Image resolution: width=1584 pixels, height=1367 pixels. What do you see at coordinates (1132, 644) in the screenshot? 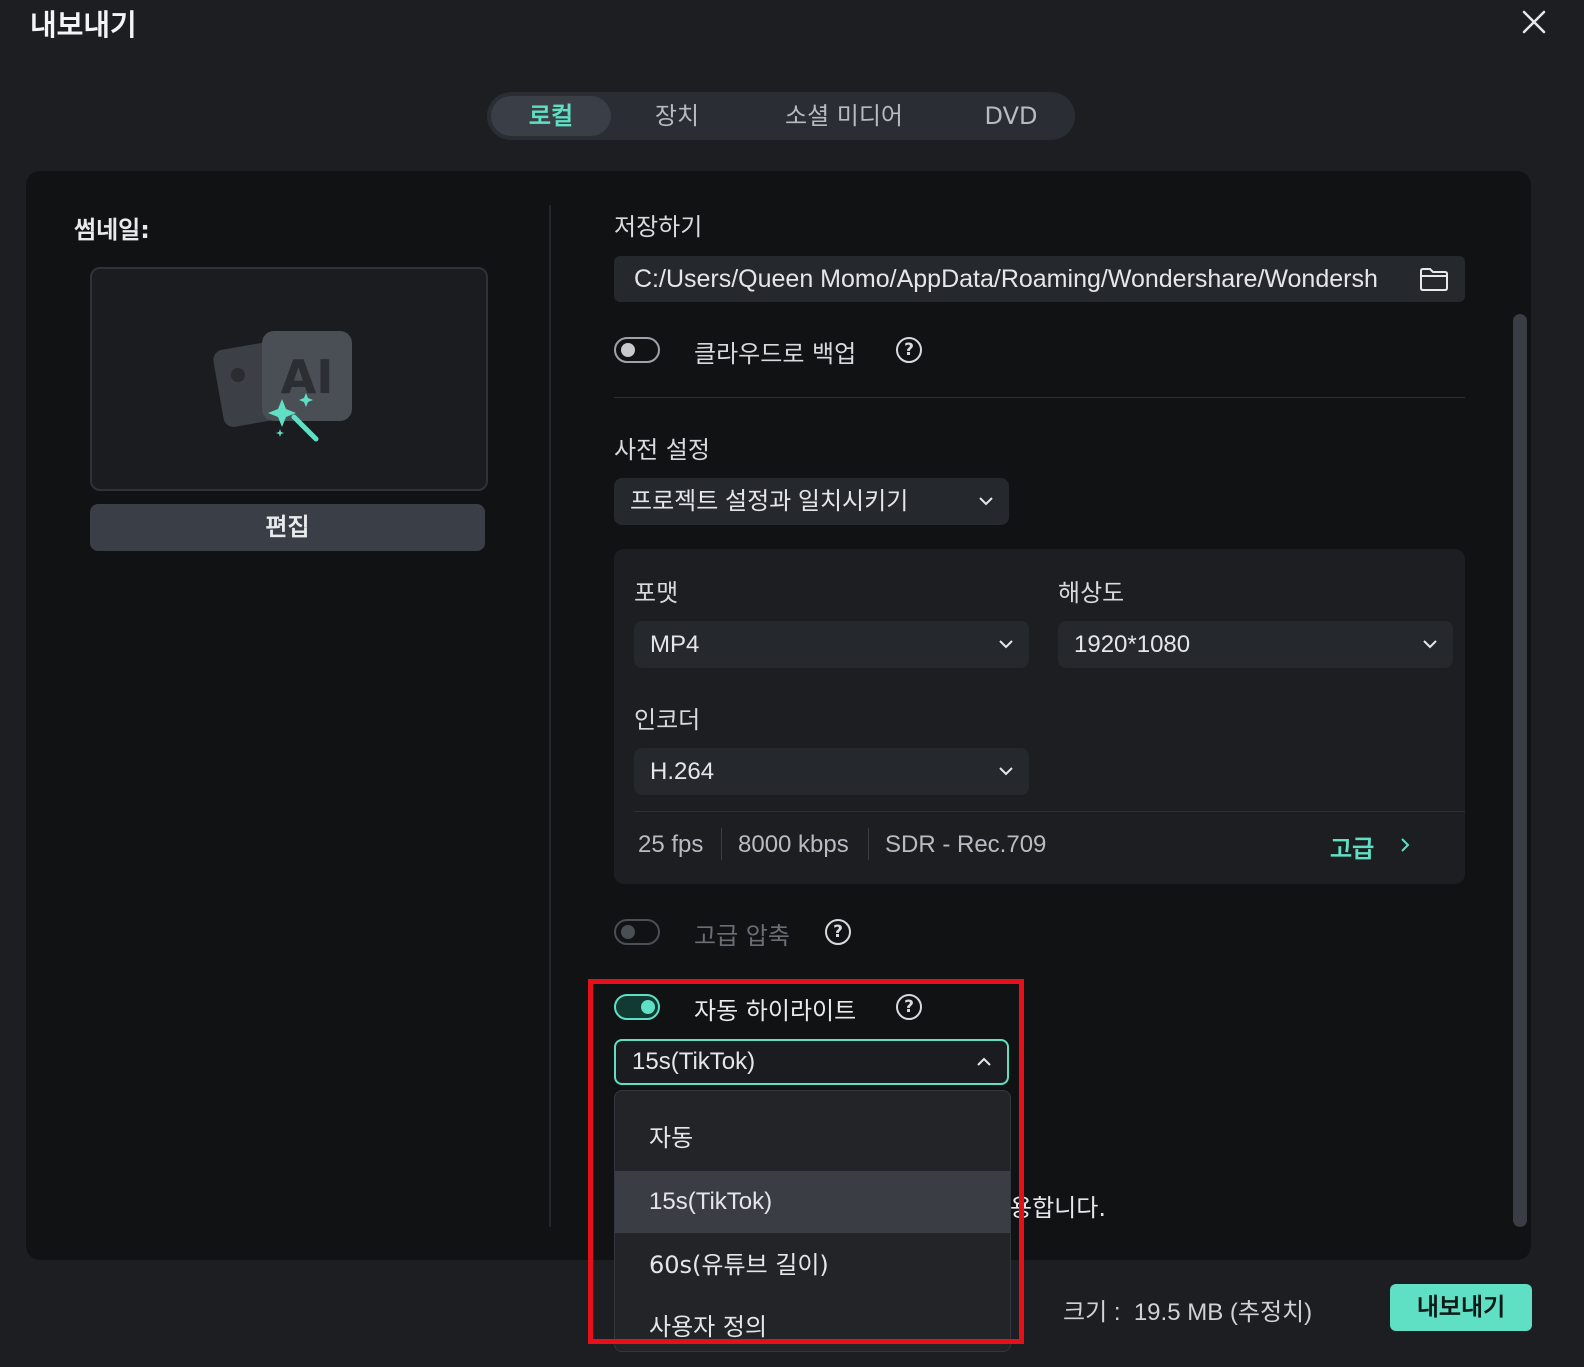
I see `resolution-value: 1920*1080` at bounding box center [1132, 644].